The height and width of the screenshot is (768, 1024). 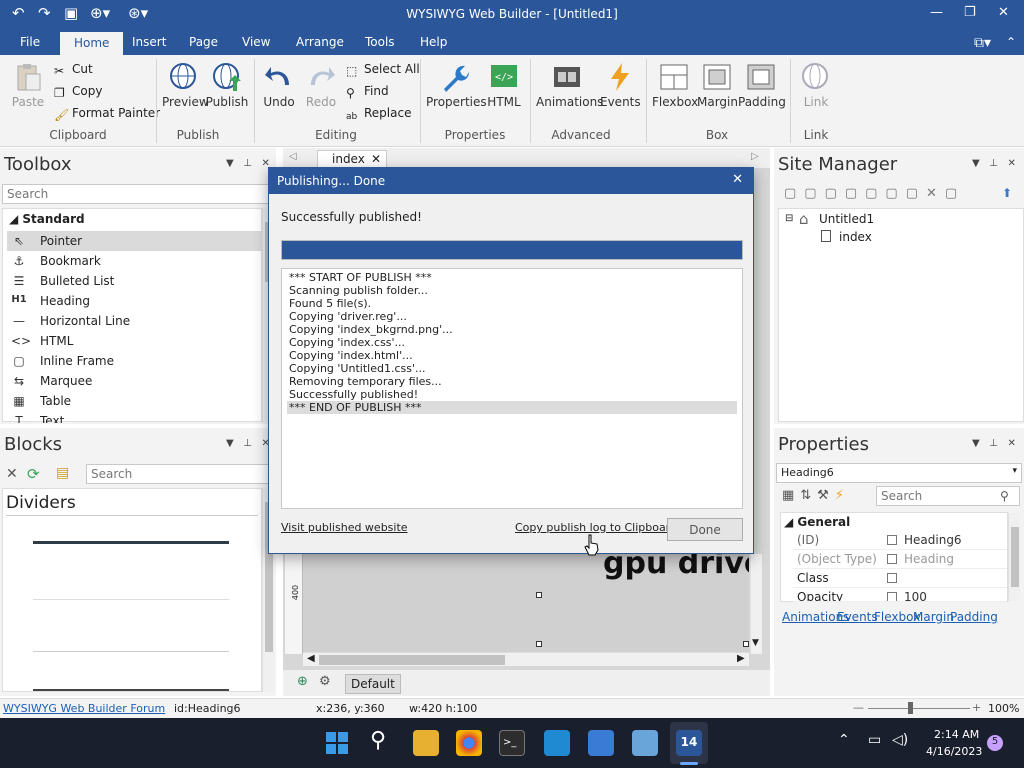 I want to click on toolbox-item-inline-frame: ▢ Inline Frame, so click(x=135, y=361).